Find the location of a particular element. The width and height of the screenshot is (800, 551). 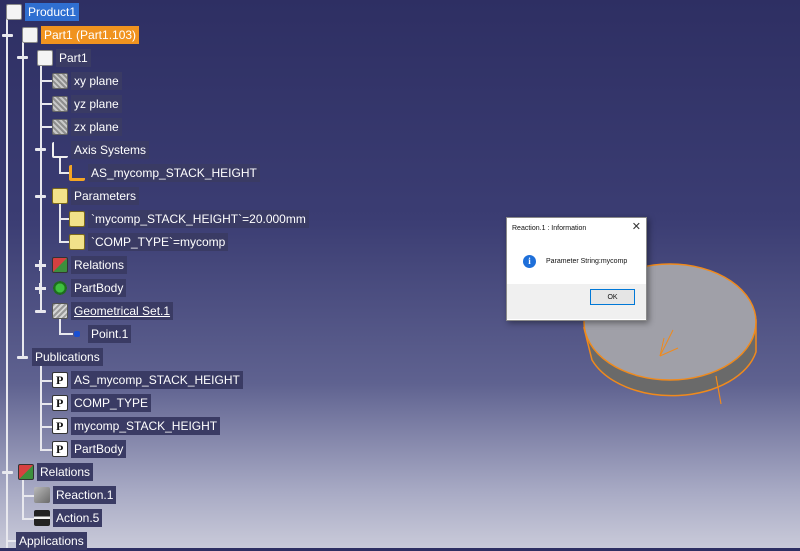

partbody-icon is located at coordinates (60, 288).